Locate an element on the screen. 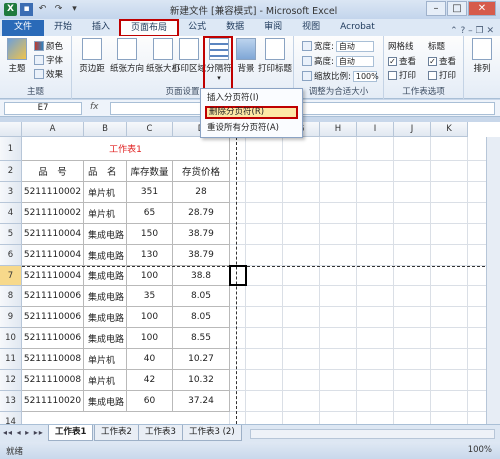 This screenshot has height=459, width=500. width-field: 宽度: 自动 is located at coordinates (338, 46).